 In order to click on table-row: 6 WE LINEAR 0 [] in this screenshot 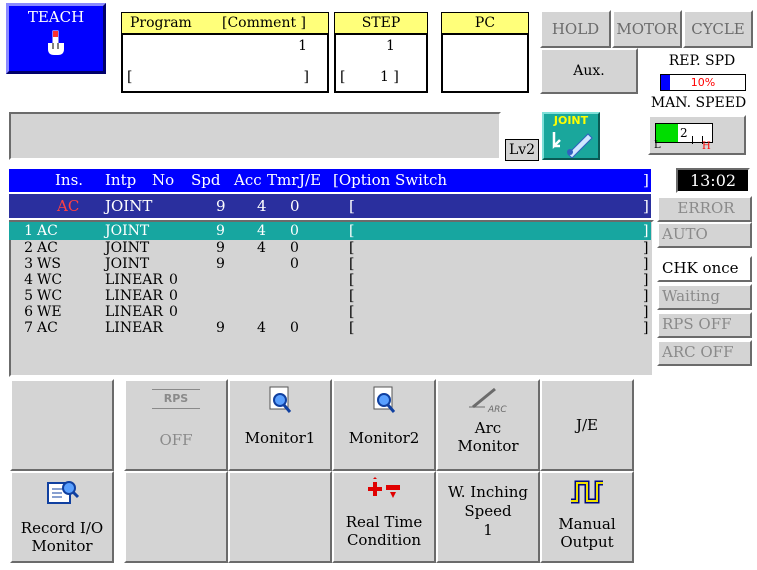, I will do `click(330, 312)`.